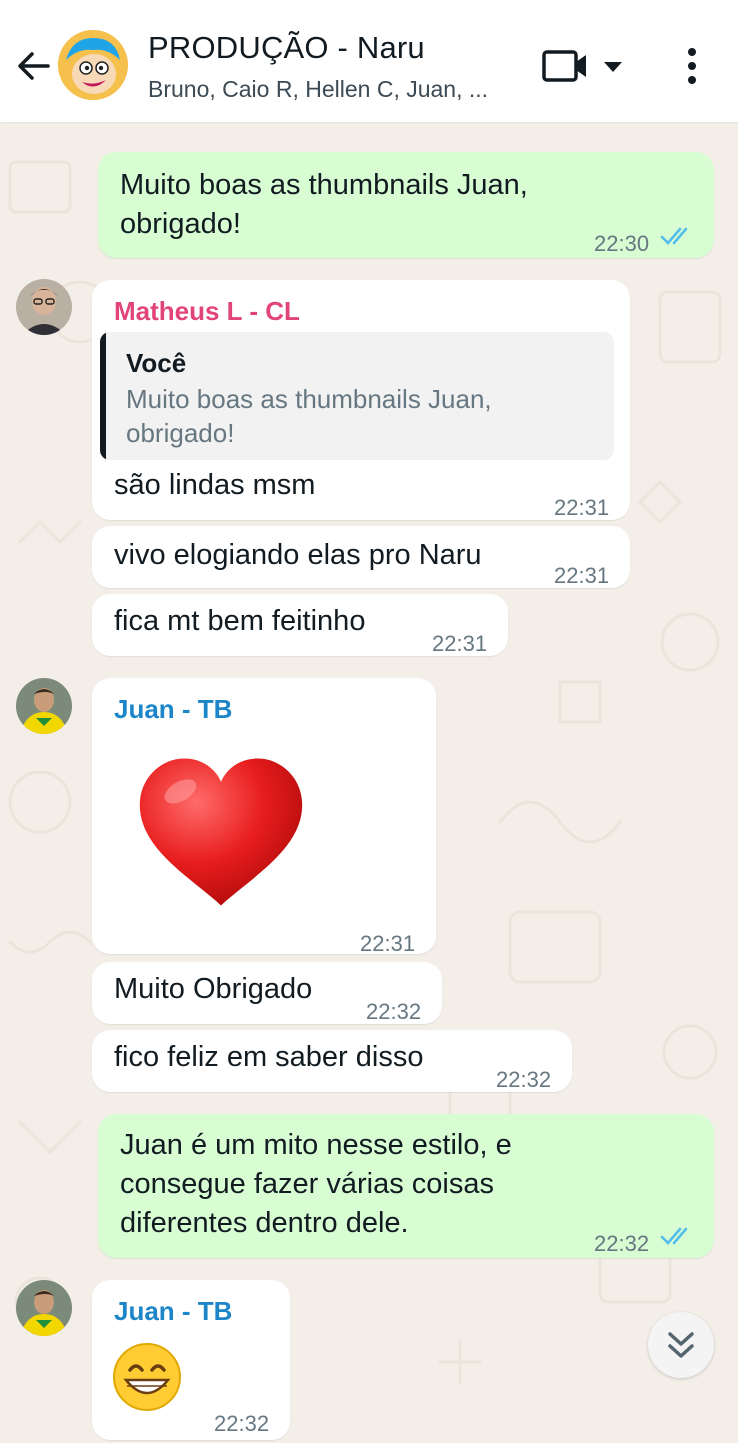  I want to click on incoming-message: fica mt bem feitinho 22:31, so click(300, 625).